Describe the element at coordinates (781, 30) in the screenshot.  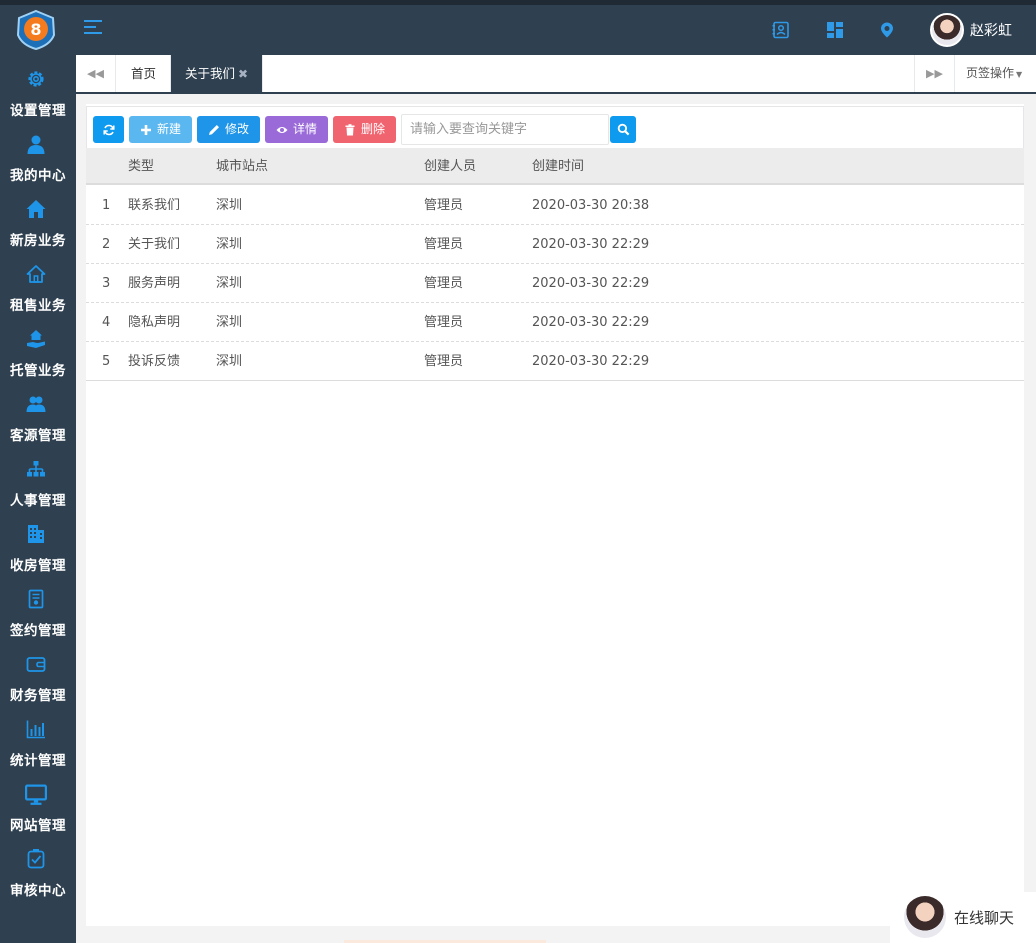
I see `contacts-icon` at that location.